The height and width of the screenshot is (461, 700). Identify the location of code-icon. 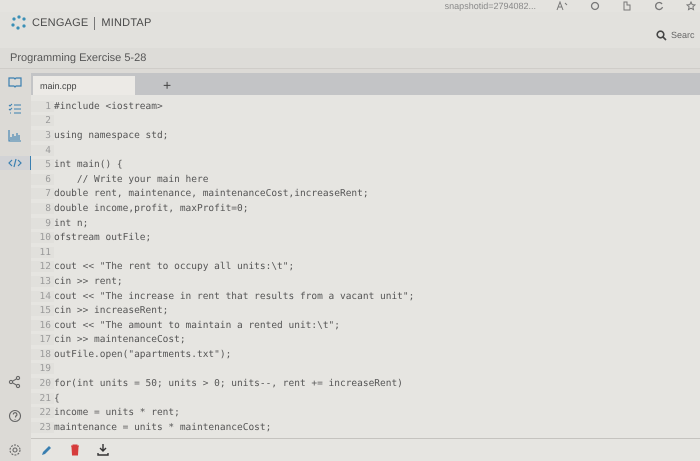
(15, 163).